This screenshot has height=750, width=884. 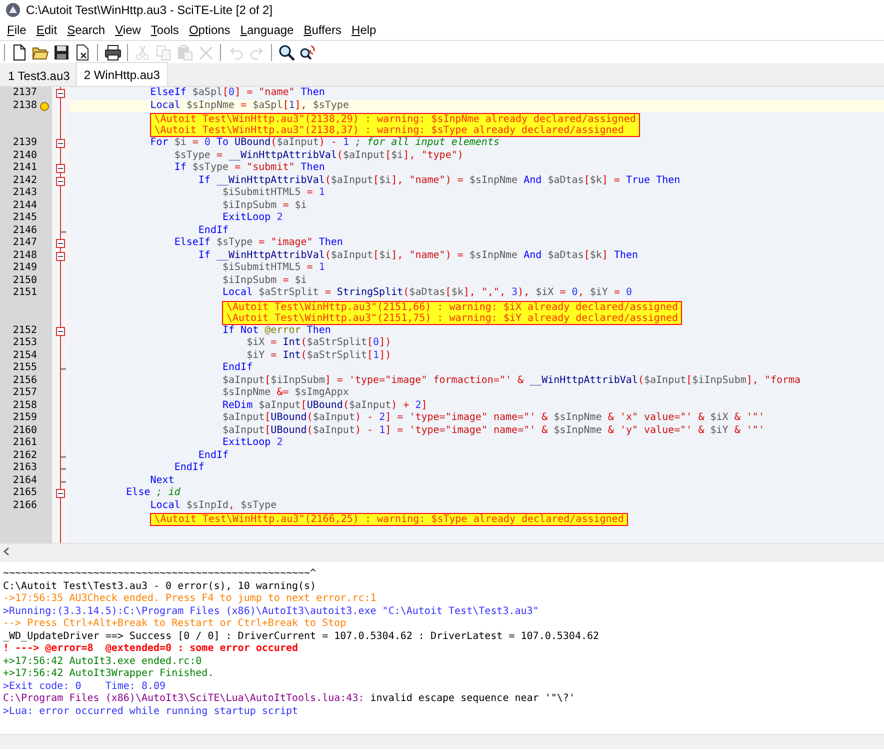 What do you see at coordinates (13, 10) in the screenshot?
I see `app-logo-icon` at bounding box center [13, 10].